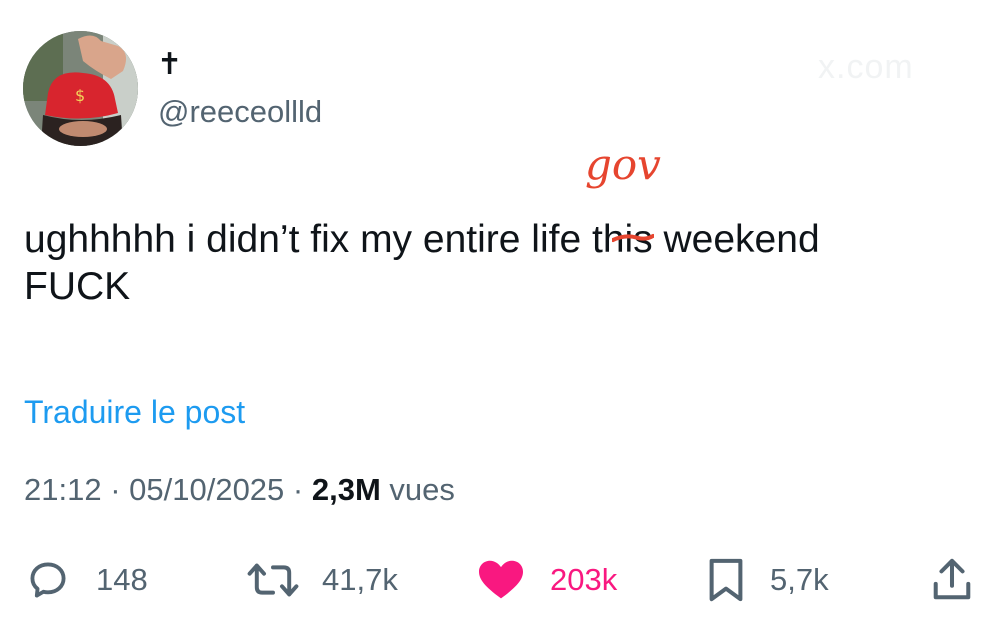 The width and height of the screenshot is (1000, 638). Describe the element at coordinates (122, 579) in the screenshot. I see `reply-count: 148` at that location.